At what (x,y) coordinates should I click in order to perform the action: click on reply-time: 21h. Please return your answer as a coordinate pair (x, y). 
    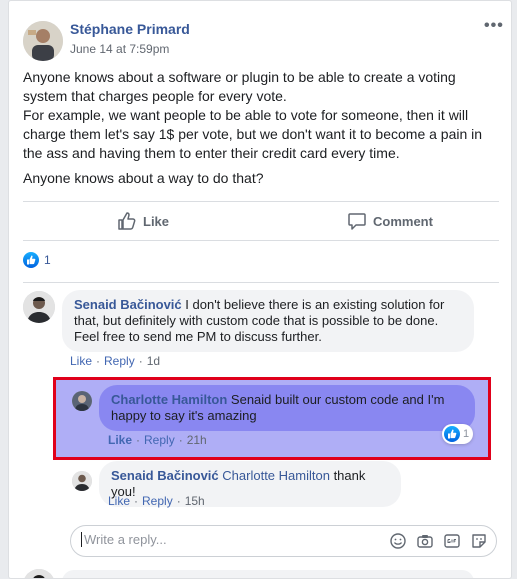
    Looking at the image, I should click on (197, 440).